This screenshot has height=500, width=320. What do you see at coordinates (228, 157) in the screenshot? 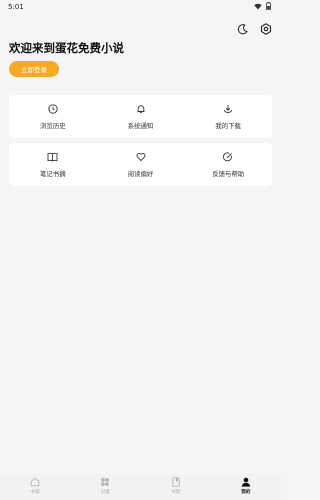
I see `edit-icon` at bounding box center [228, 157].